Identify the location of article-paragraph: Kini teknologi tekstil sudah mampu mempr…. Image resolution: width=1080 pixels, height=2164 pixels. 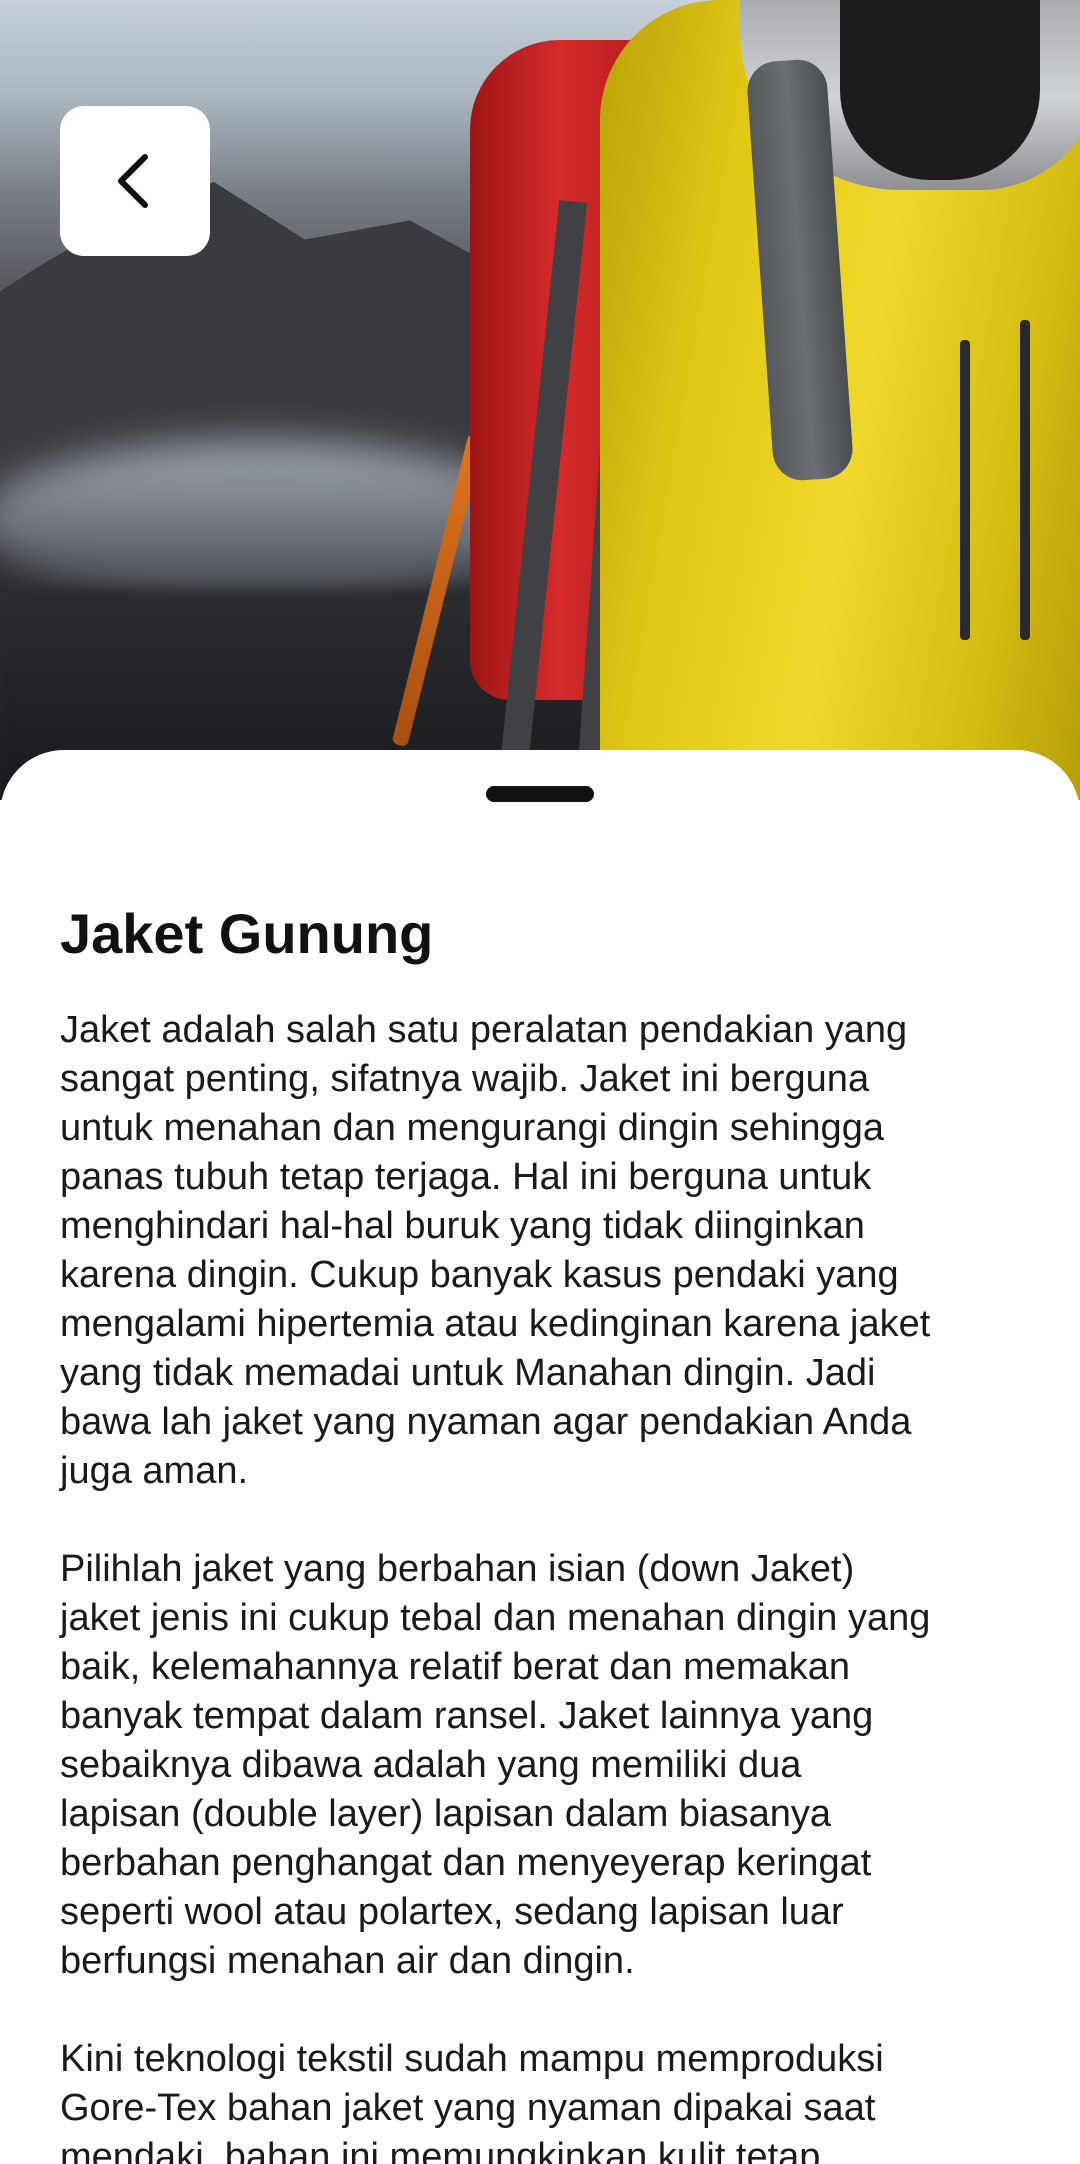
(472, 2101).